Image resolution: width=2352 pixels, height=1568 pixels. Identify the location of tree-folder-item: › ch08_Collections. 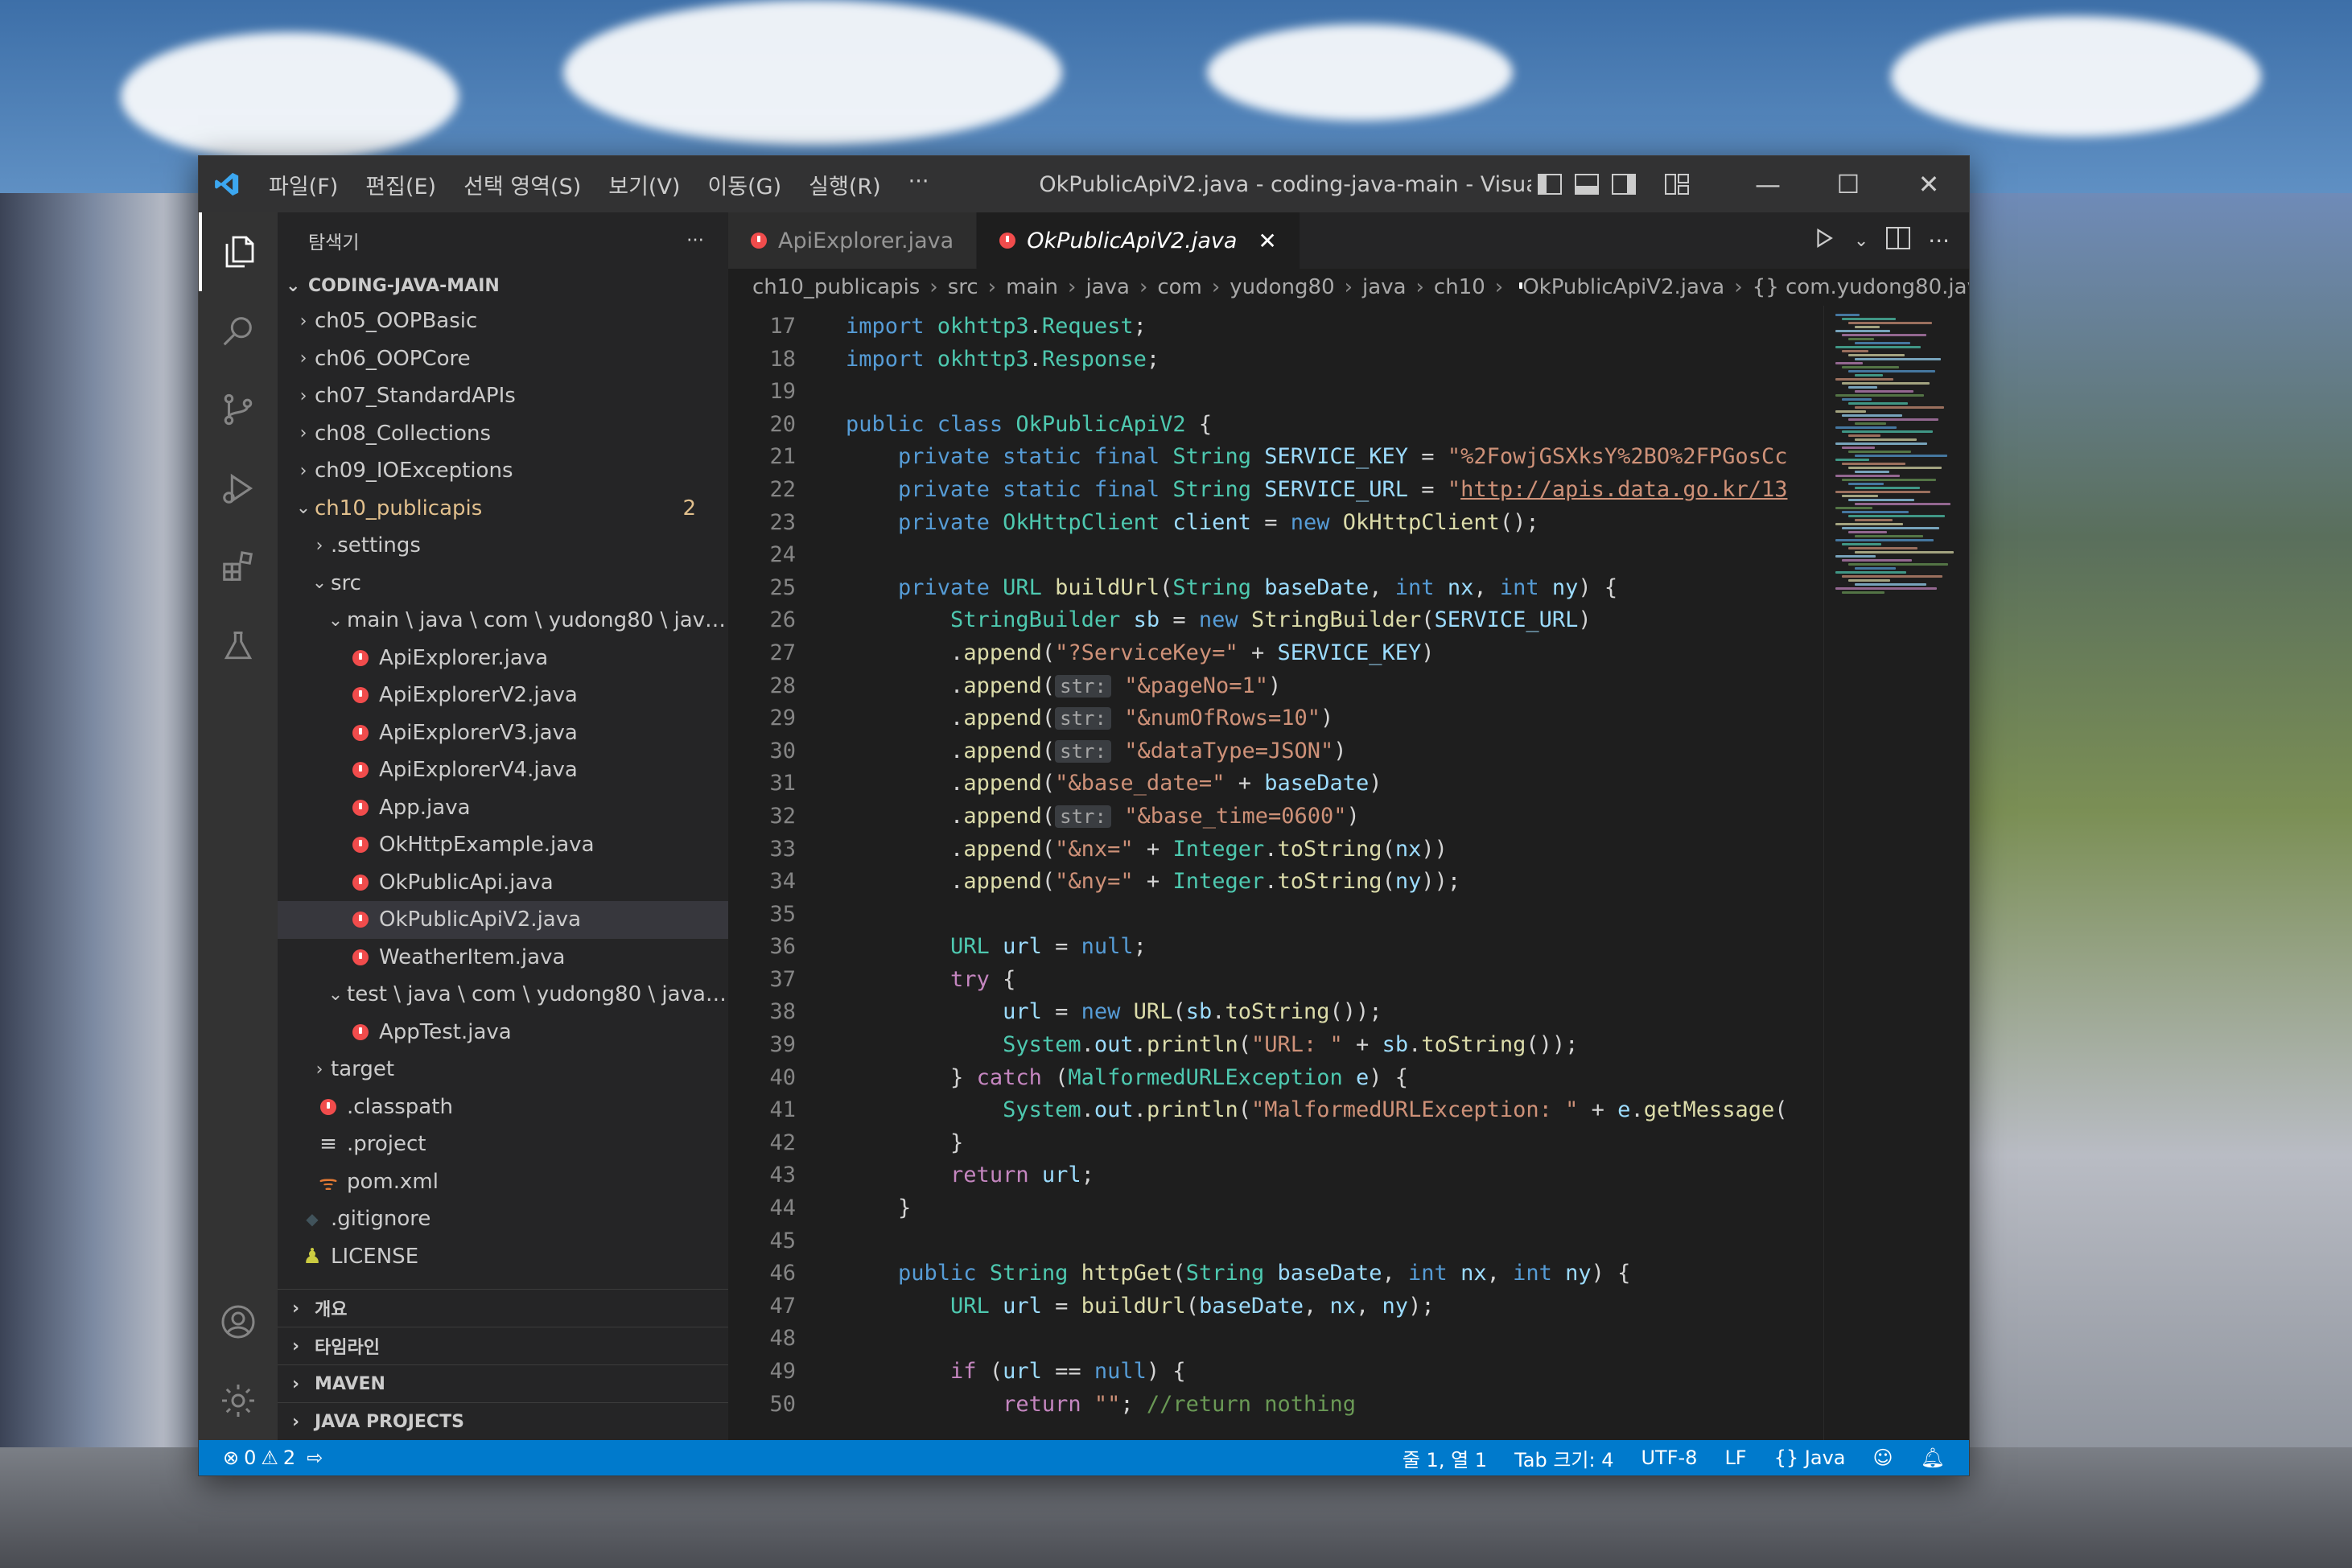
(503, 434).